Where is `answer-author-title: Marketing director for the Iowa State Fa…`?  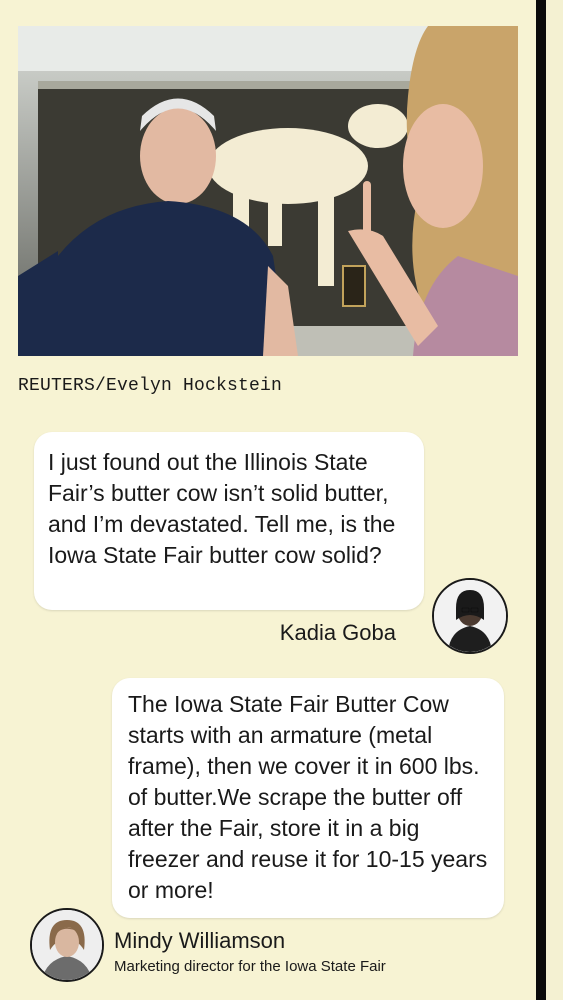 answer-author-title: Marketing director for the Iowa State Fa… is located at coordinates (250, 966).